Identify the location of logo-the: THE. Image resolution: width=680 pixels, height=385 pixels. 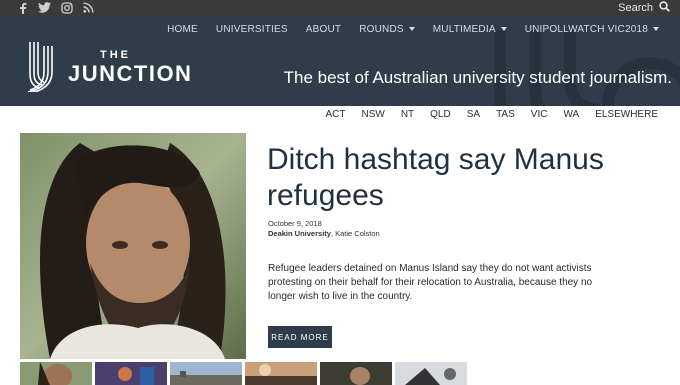
(115, 54).